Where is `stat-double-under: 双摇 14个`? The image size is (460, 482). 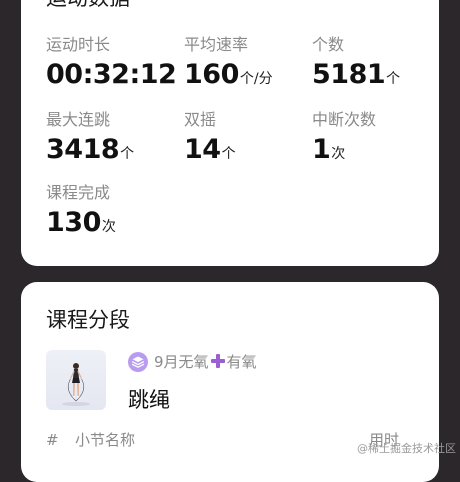
stat-double-under: 双摇 14个 is located at coordinates (210, 138).